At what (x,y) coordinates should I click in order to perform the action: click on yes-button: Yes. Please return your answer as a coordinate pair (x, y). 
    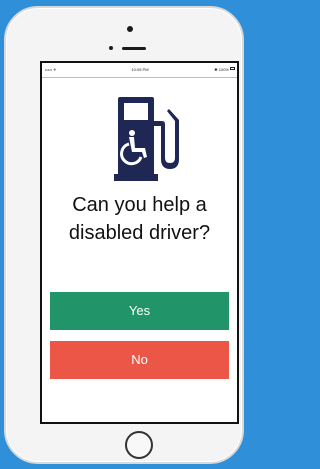
    Looking at the image, I should click on (139, 311).